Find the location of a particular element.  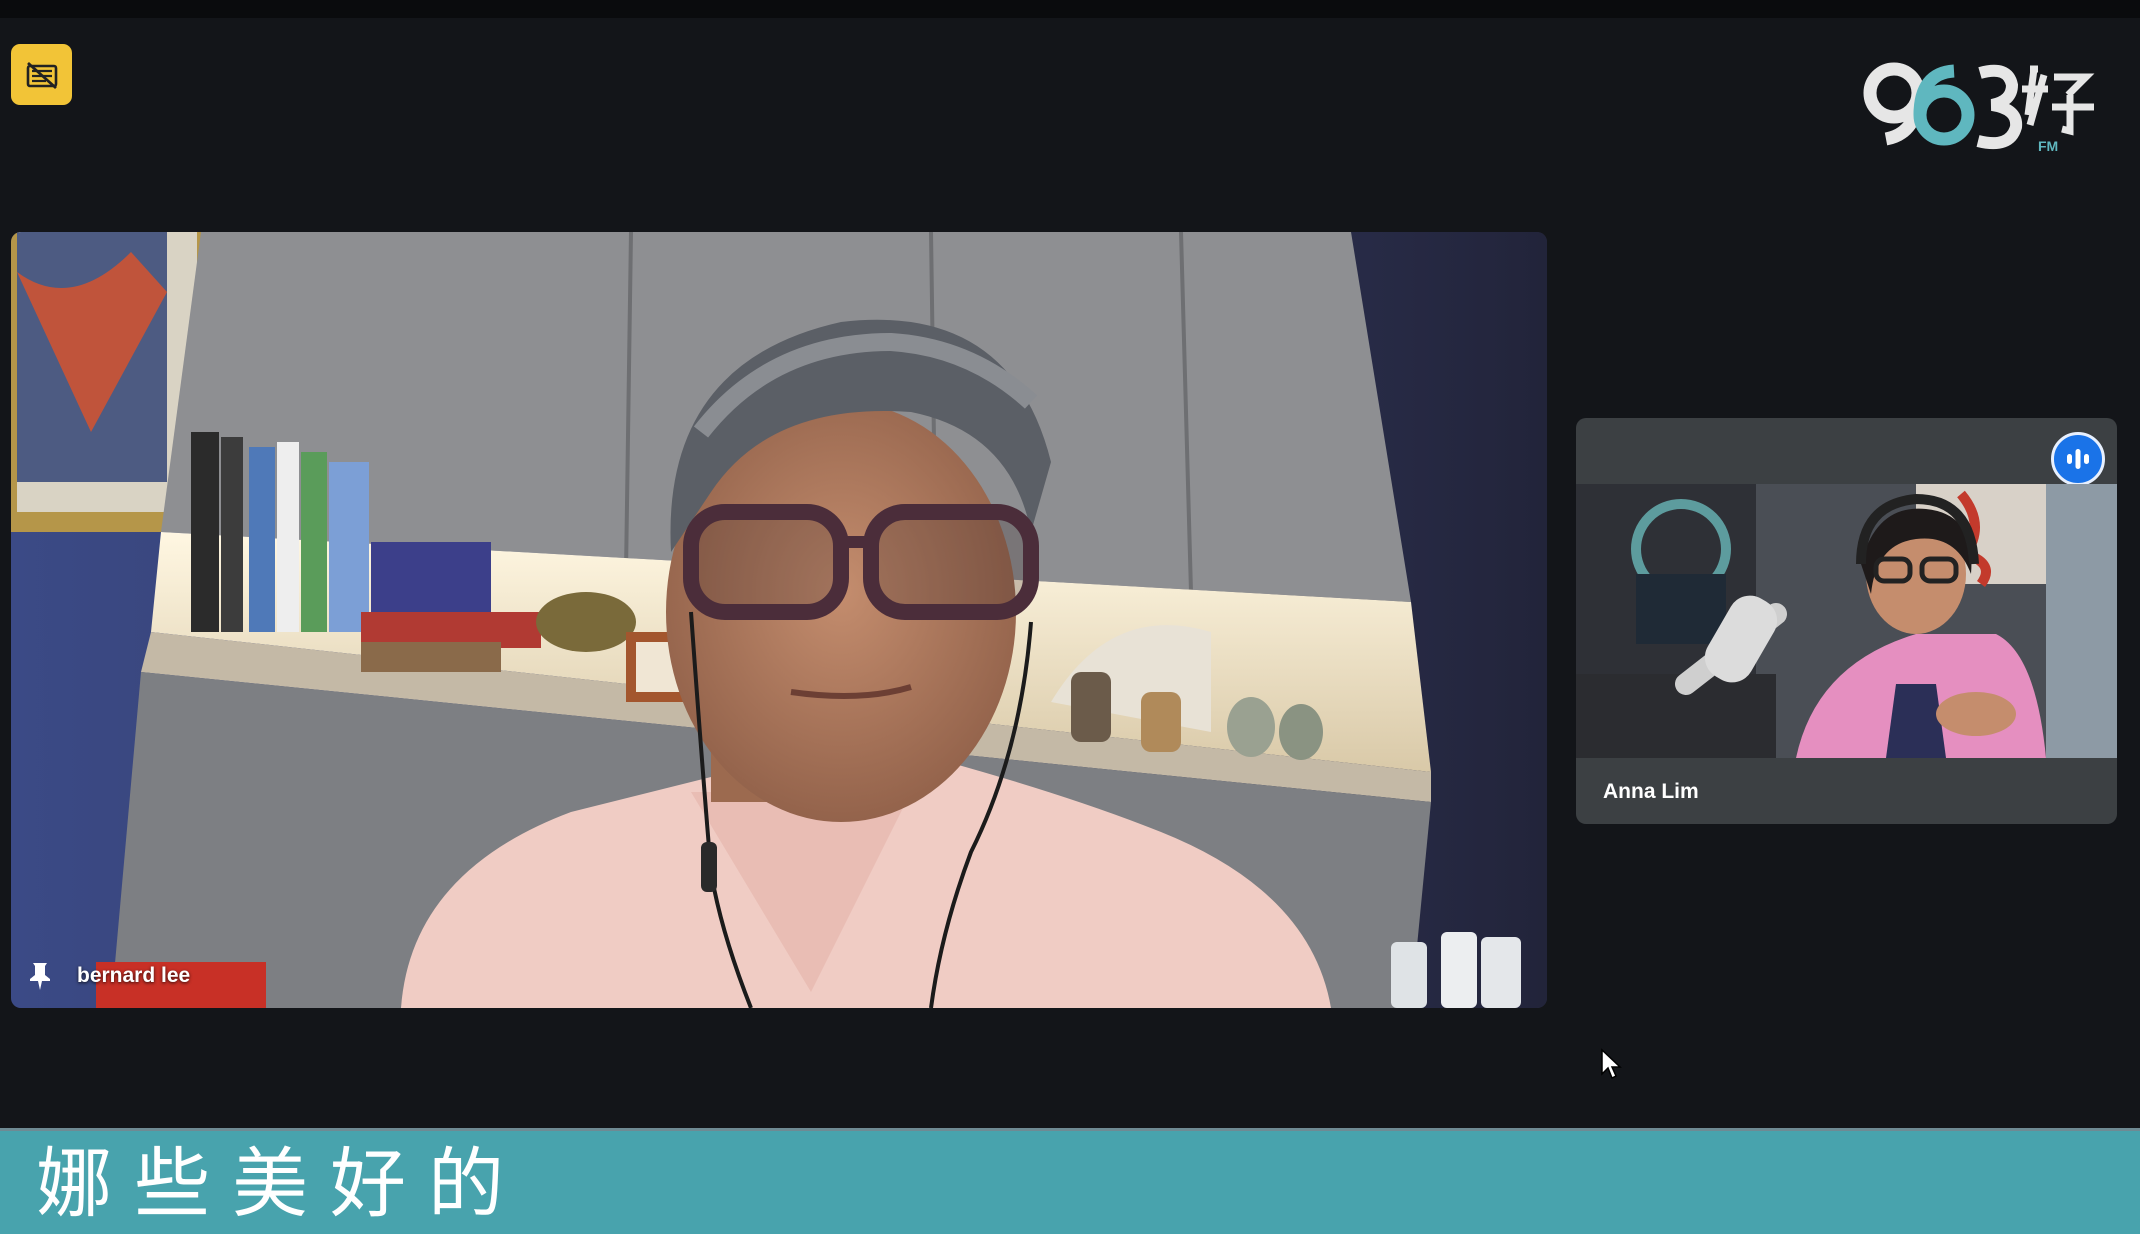

audio-wave-icon is located at coordinates (2078, 459).